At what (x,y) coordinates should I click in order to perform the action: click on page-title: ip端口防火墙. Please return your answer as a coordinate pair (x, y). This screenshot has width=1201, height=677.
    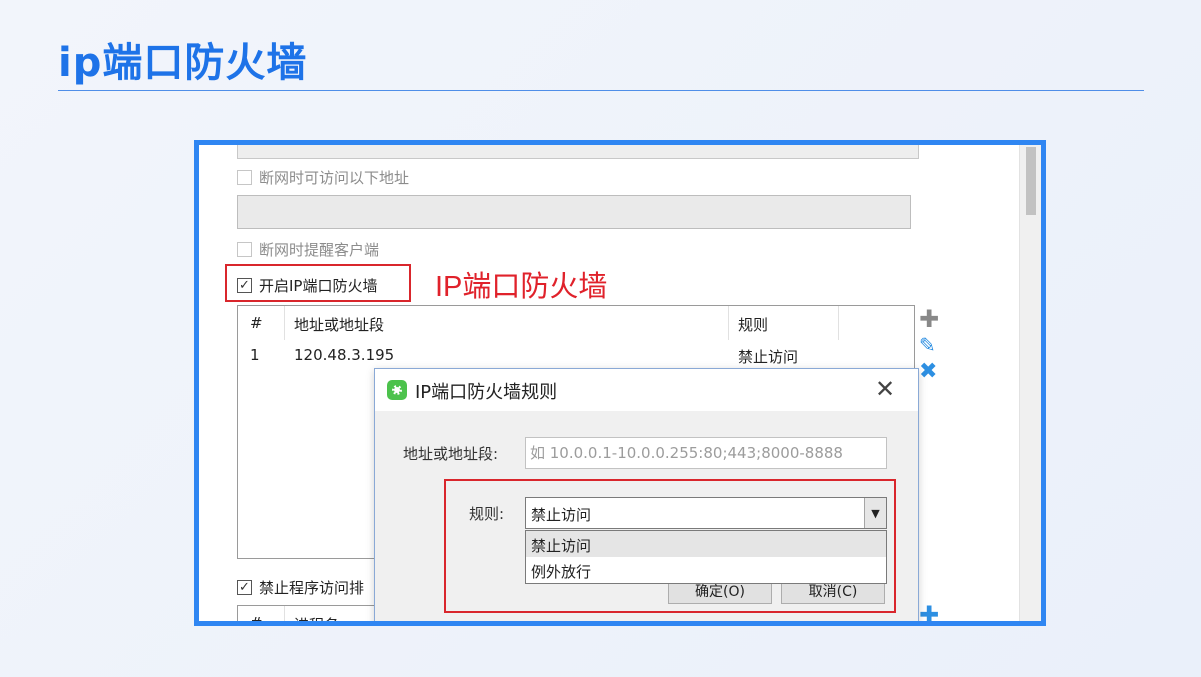
    Looking at the image, I should click on (183, 63).